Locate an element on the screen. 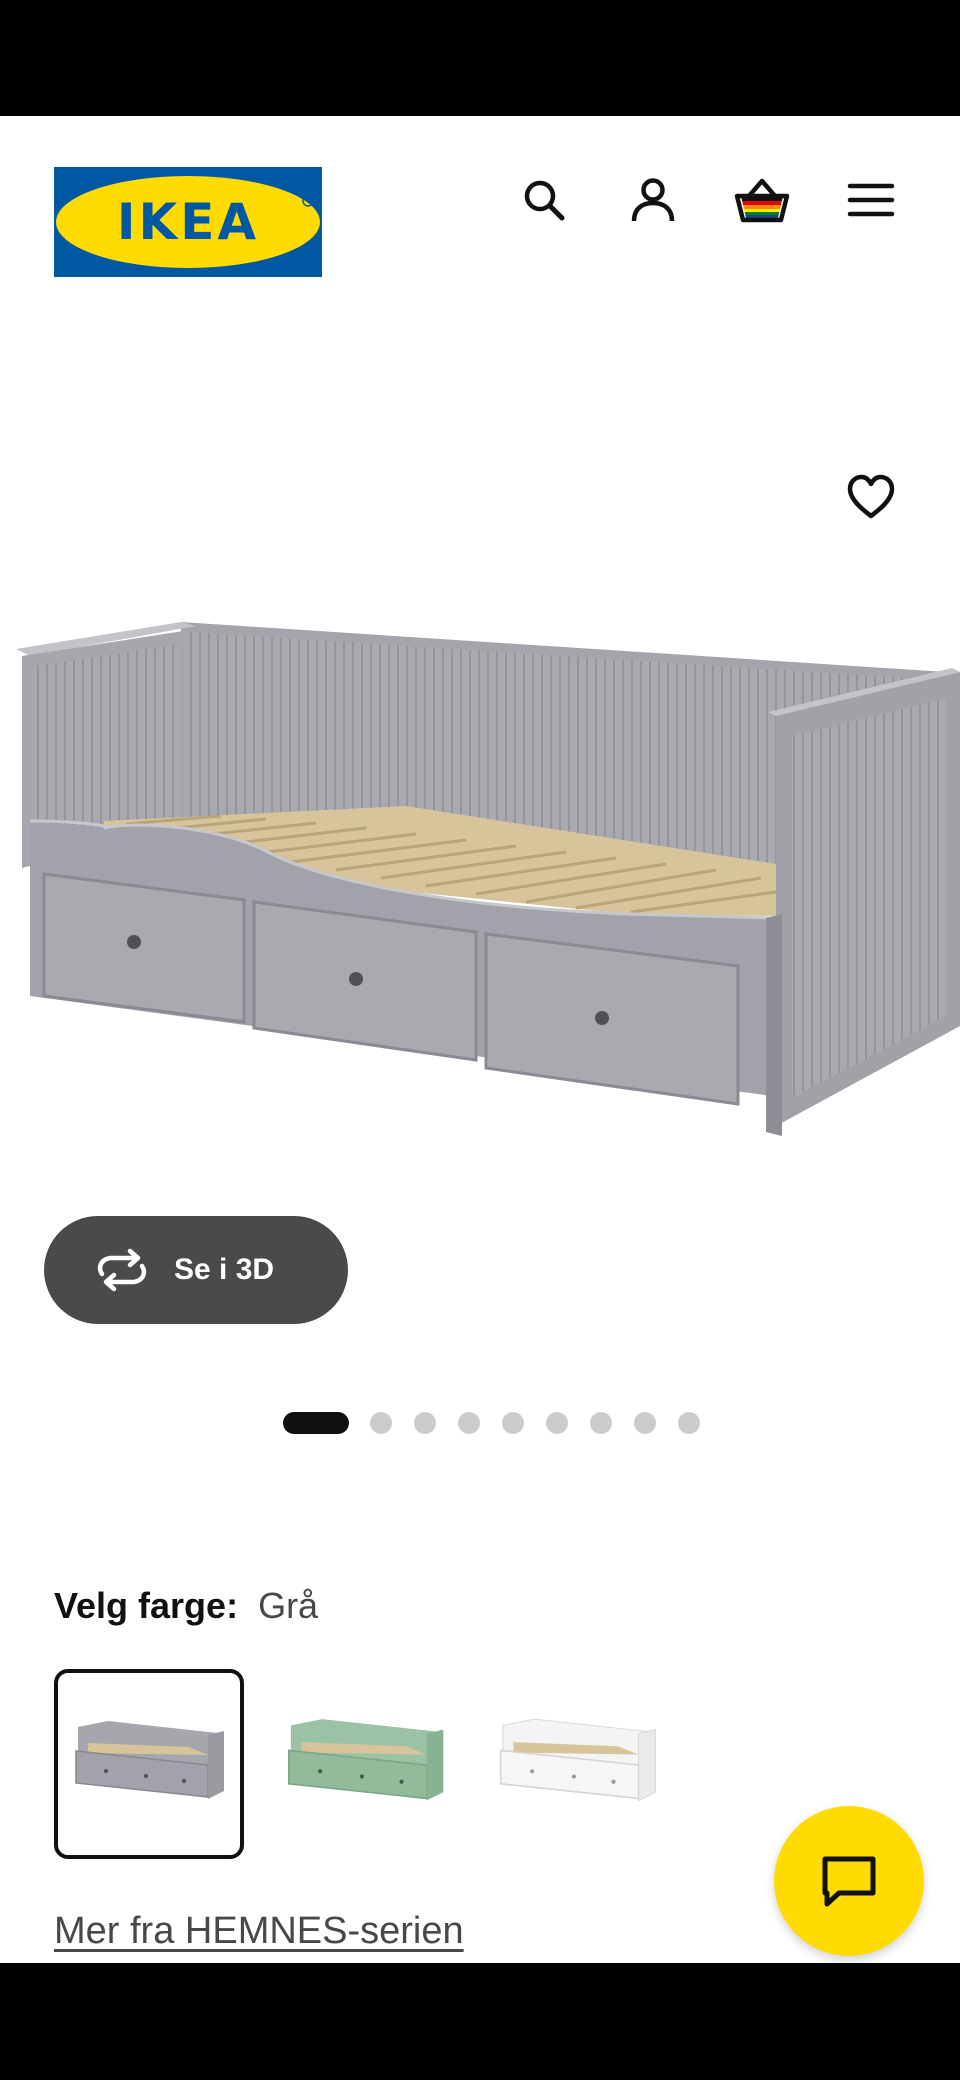 This screenshot has height=2080, width=960. menu-icon is located at coordinates (871, 200).